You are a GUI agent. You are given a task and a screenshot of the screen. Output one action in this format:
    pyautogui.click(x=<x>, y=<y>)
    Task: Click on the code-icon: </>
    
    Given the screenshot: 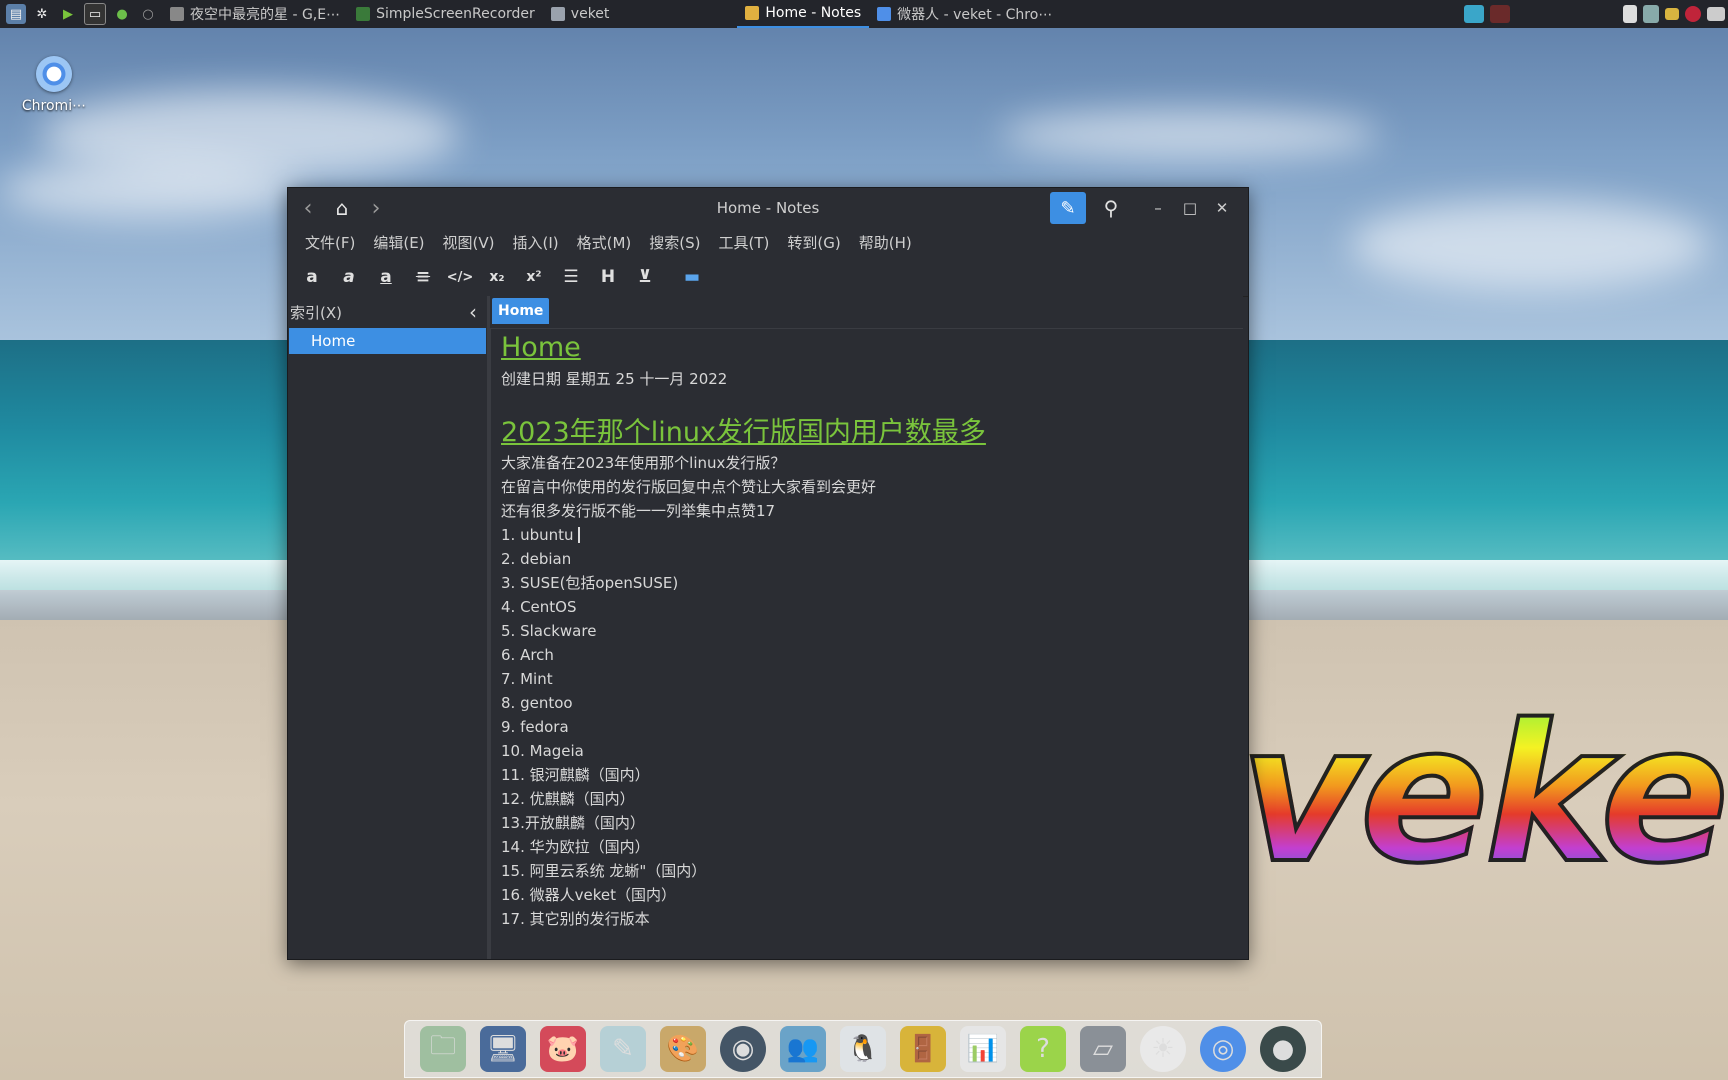 What is the action you would take?
    pyautogui.click(x=460, y=277)
    